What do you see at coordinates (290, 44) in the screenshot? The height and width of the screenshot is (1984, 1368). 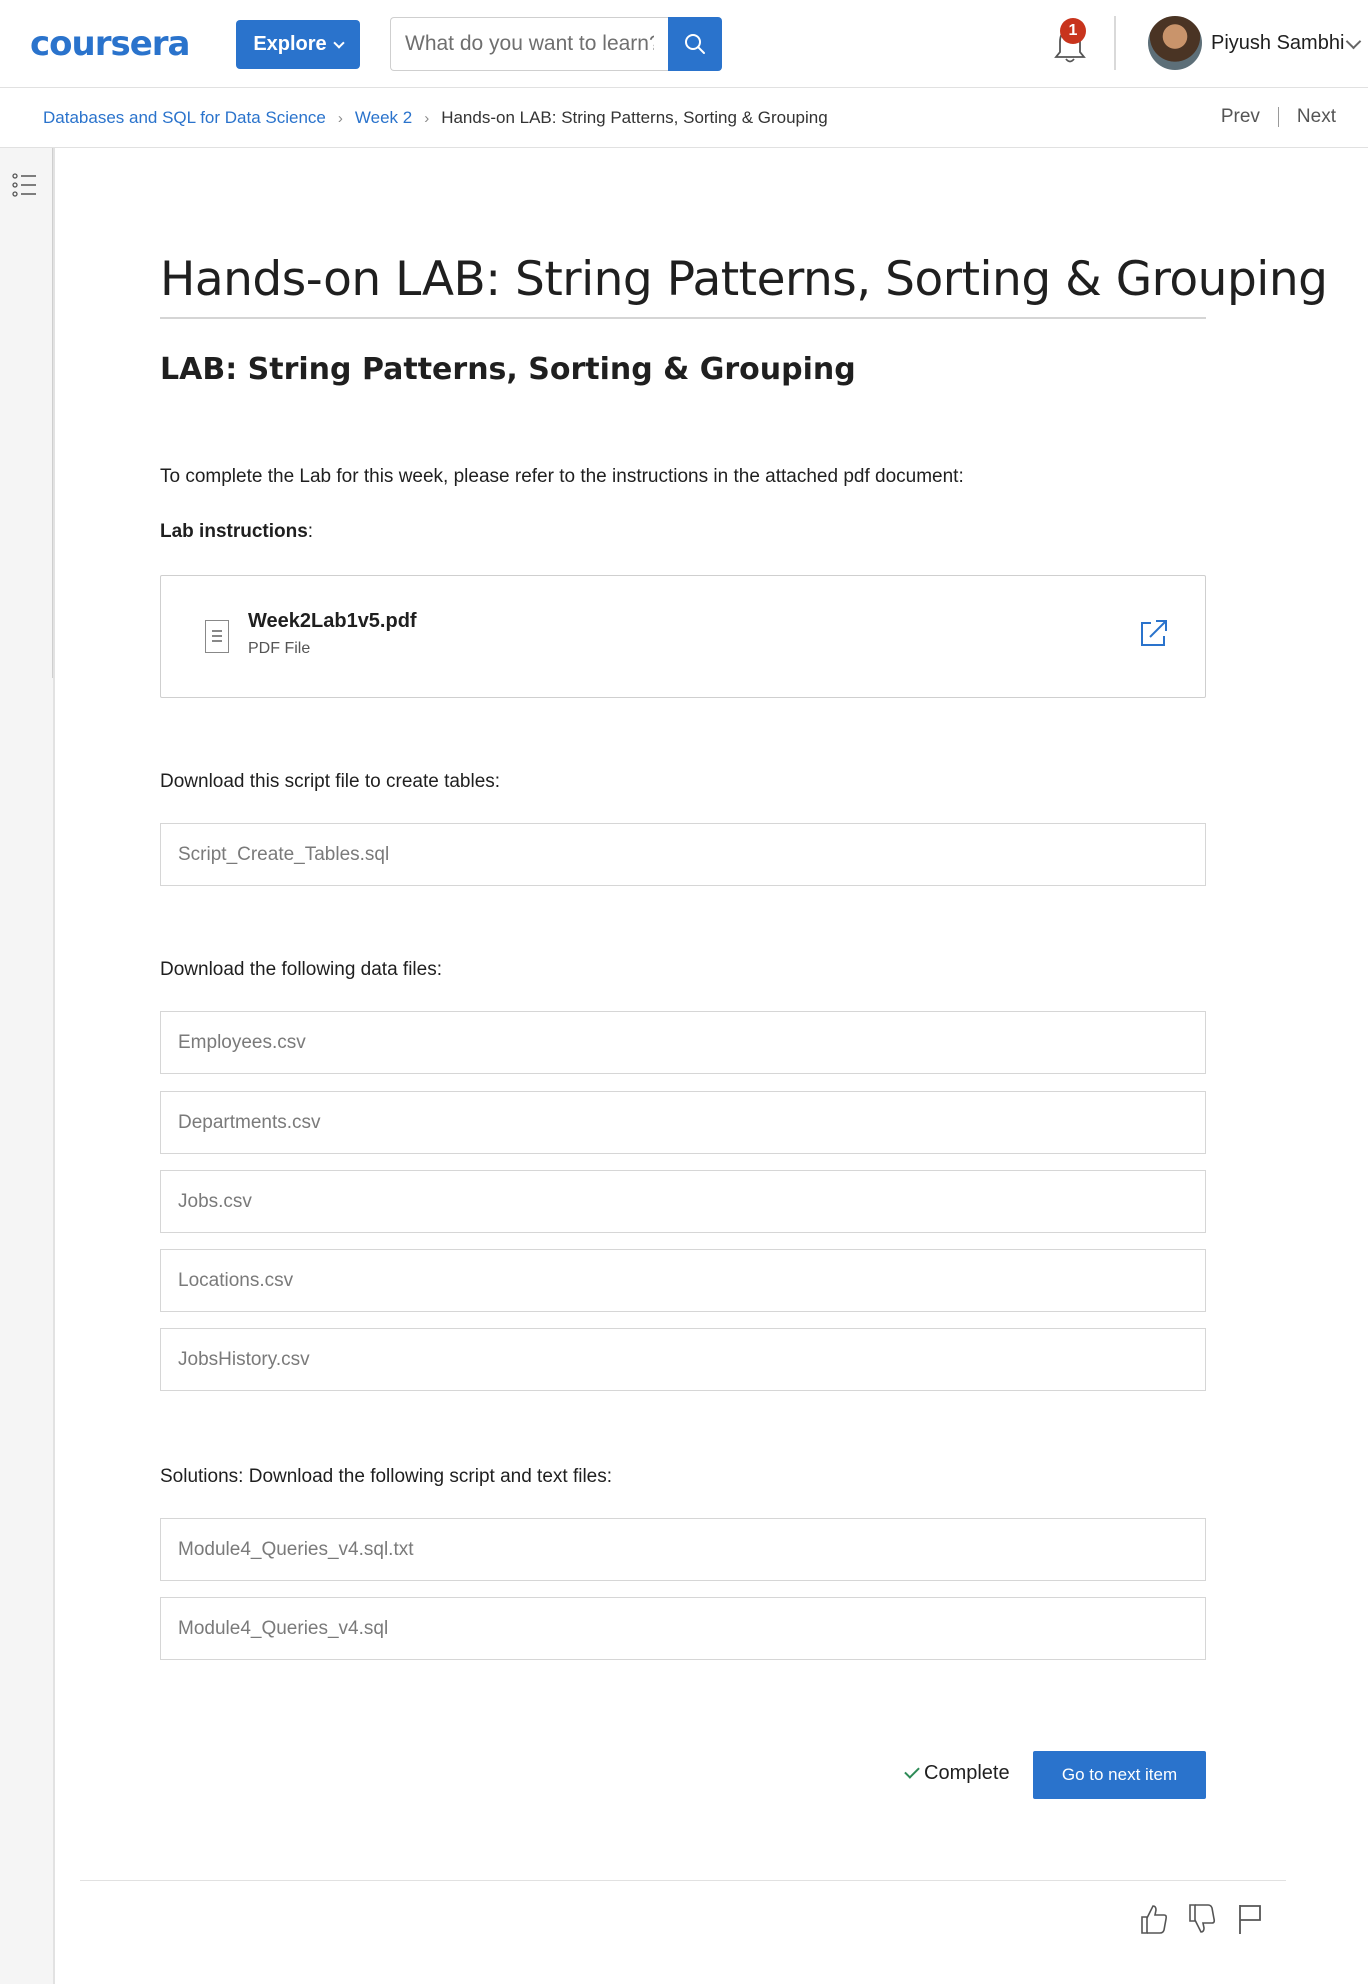 I see `explore-label: Explore` at bounding box center [290, 44].